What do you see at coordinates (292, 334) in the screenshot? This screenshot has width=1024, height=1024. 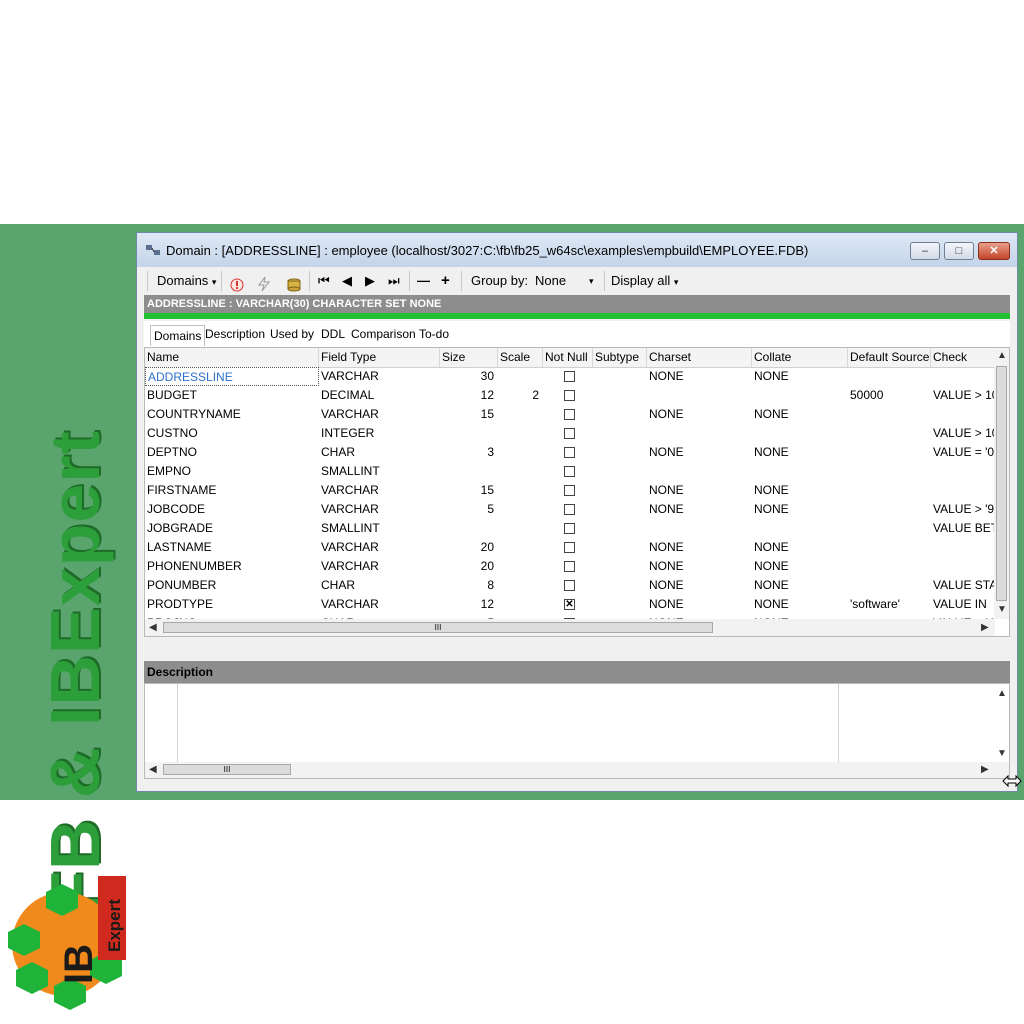 I see `tab-used-by: Used by` at bounding box center [292, 334].